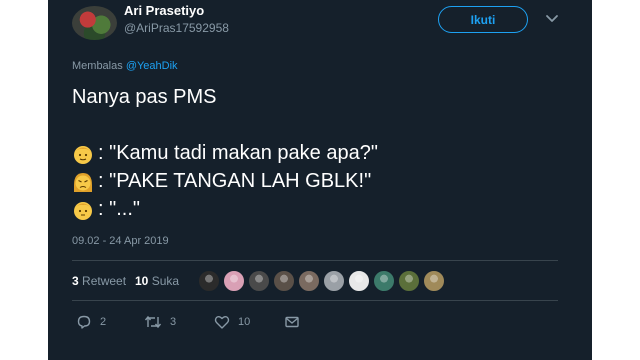 The image size is (640, 360). What do you see at coordinates (238, 153) in the screenshot?
I see `tweet-text-line-2: : "Kamu tadi makan pake apa?"` at bounding box center [238, 153].